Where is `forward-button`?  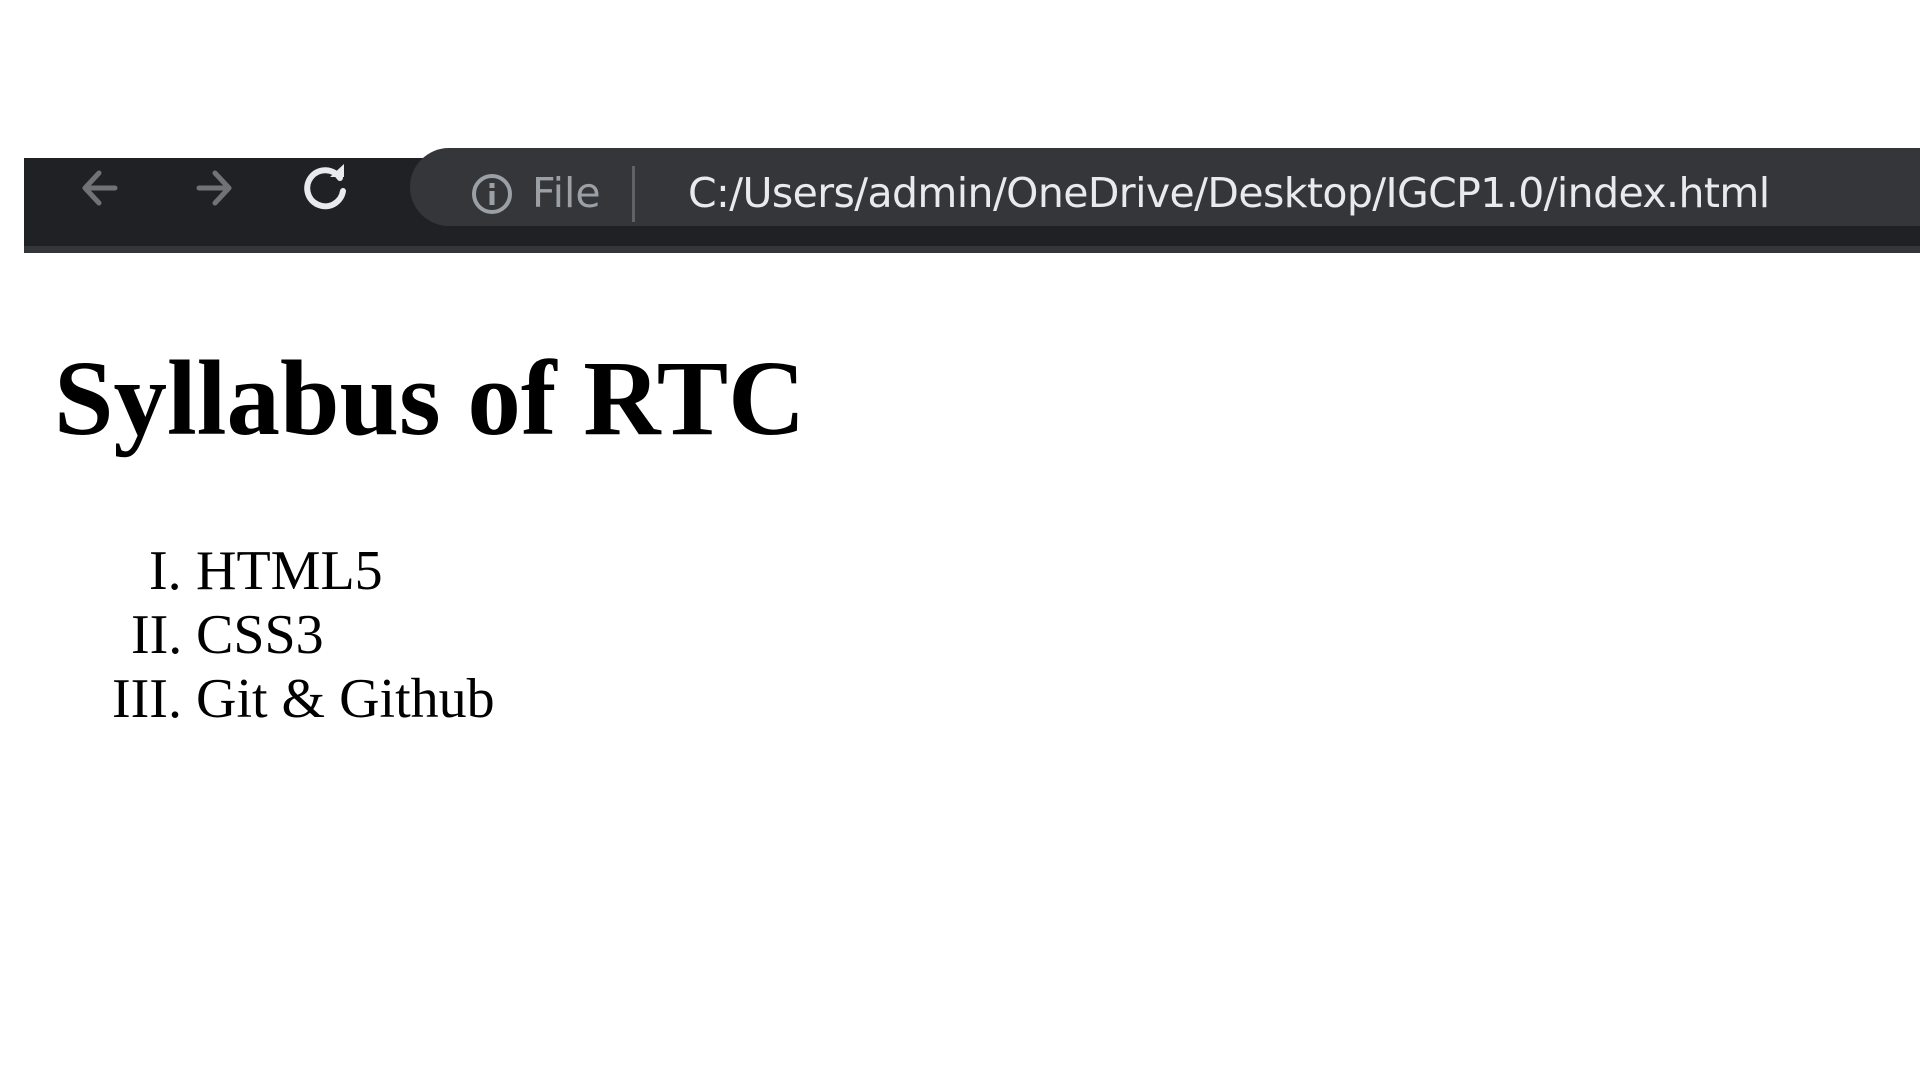
forward-button is located at coordinates (214, 188).